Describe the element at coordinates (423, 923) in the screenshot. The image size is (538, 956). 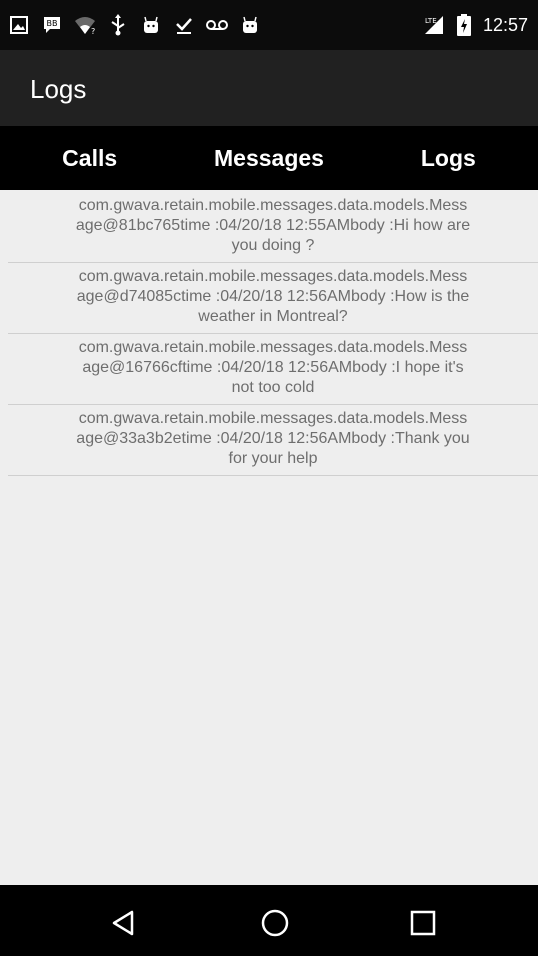
I see `recents-icon` at that location.